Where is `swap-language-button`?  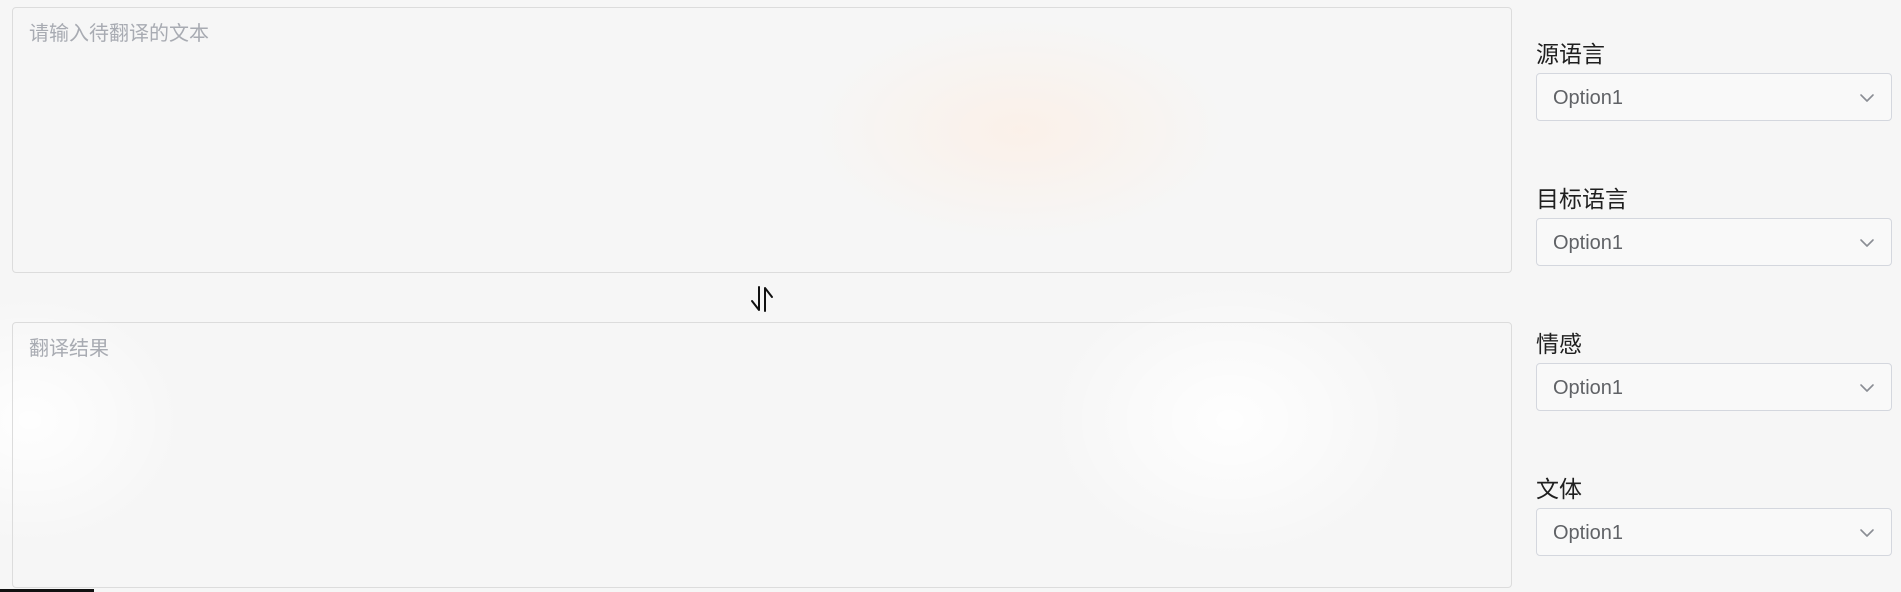
swap-language-button is located at coordinates (762, 299).